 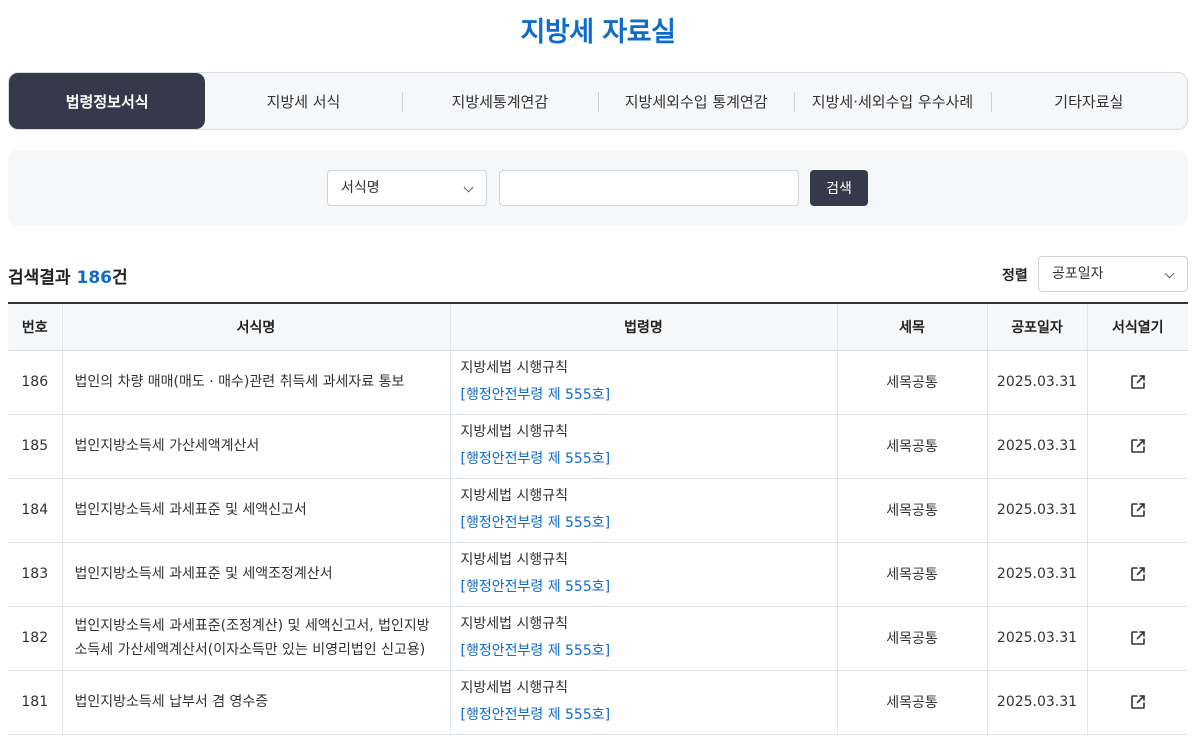 I want to click on tab-best-practices: 지방세·세외수입 우수사례, so click(x=892, y=101).